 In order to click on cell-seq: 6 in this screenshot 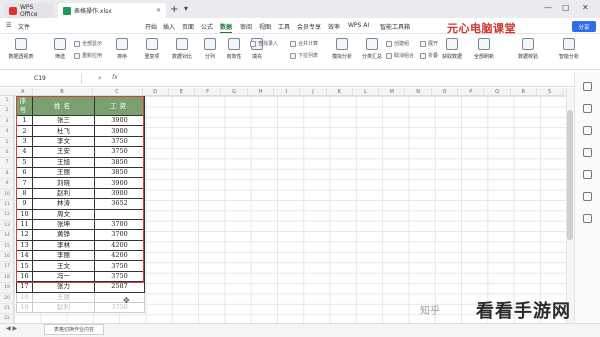, I will do `click(24, 172)`.